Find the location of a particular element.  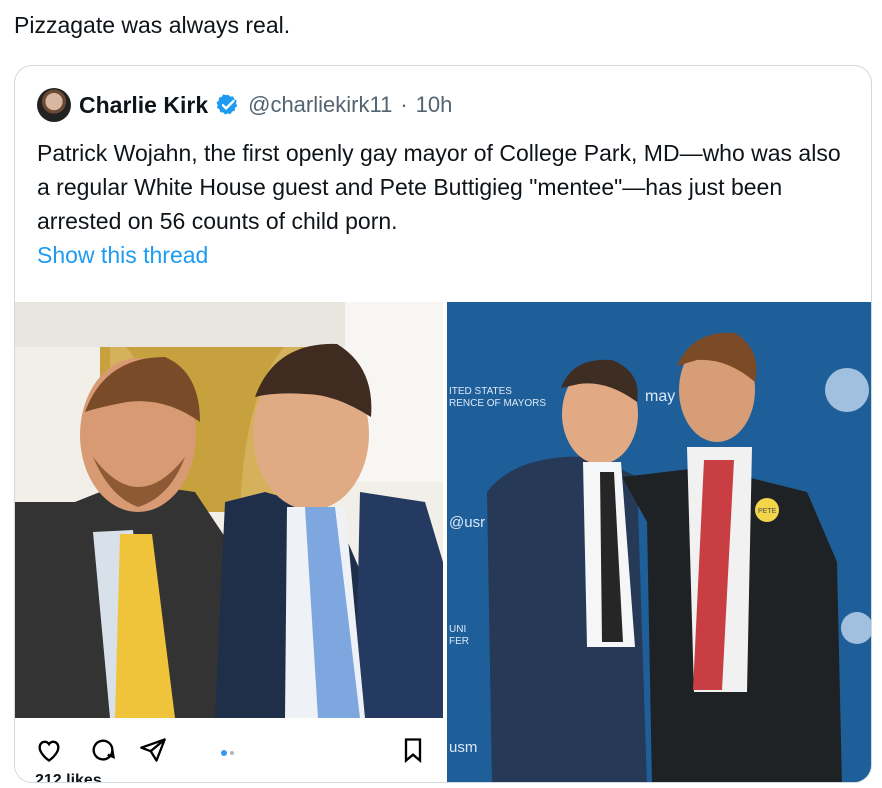

show-thread-link: Show this thread is located at coordinates (122, 255).